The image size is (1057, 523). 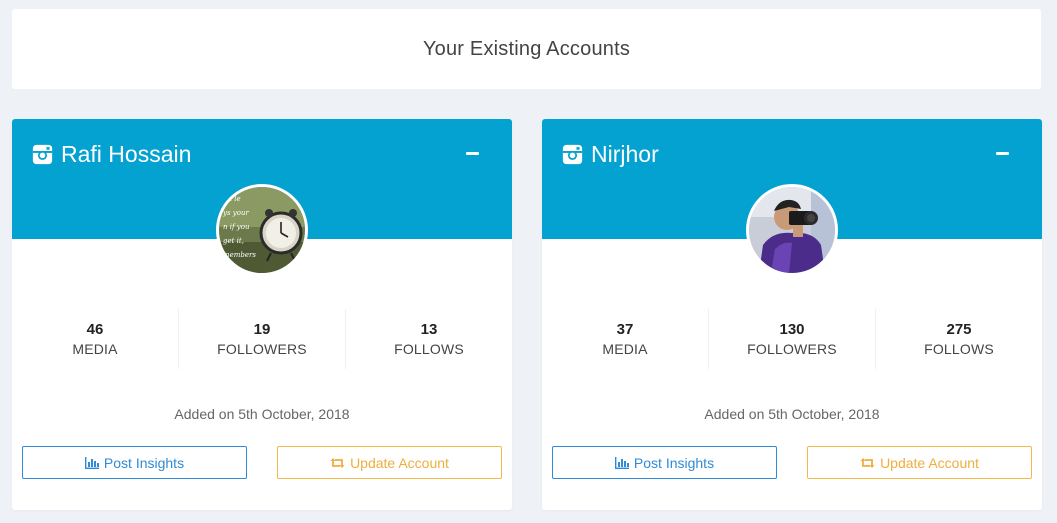 I want to click on stat-value: 19, so click(x=262, y=329).